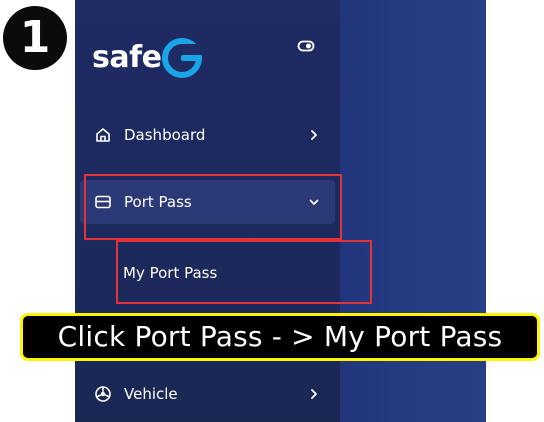 This screenshot has width=544, height=422. I want to click on vehicle-wheel-icon, so click(103, 394).